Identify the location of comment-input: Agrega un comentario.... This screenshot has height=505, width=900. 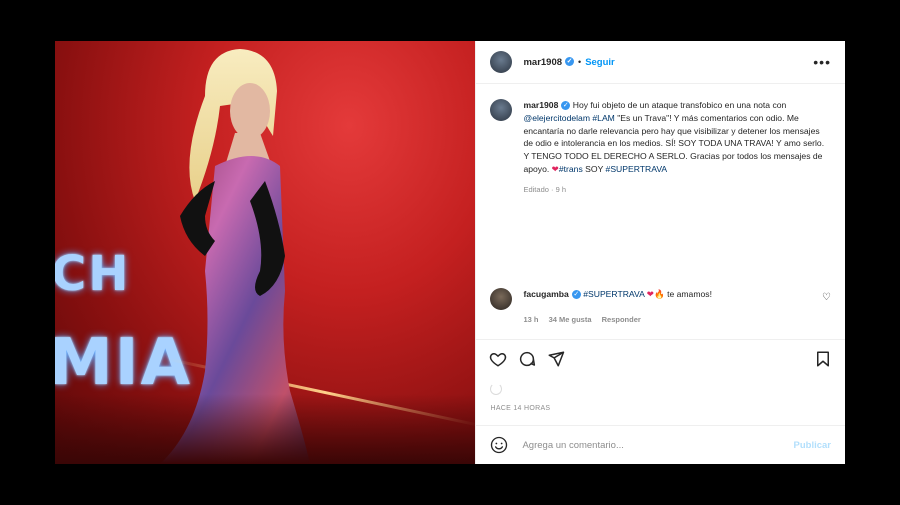
(657, 445).